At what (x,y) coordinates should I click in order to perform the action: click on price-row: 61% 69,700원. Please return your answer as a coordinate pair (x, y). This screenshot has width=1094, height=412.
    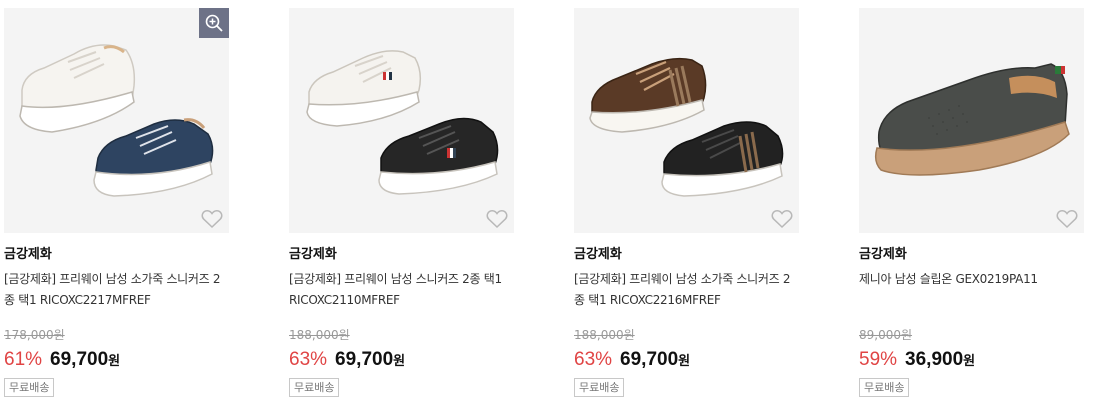
    Looking at the image, I should click on (116, 360).